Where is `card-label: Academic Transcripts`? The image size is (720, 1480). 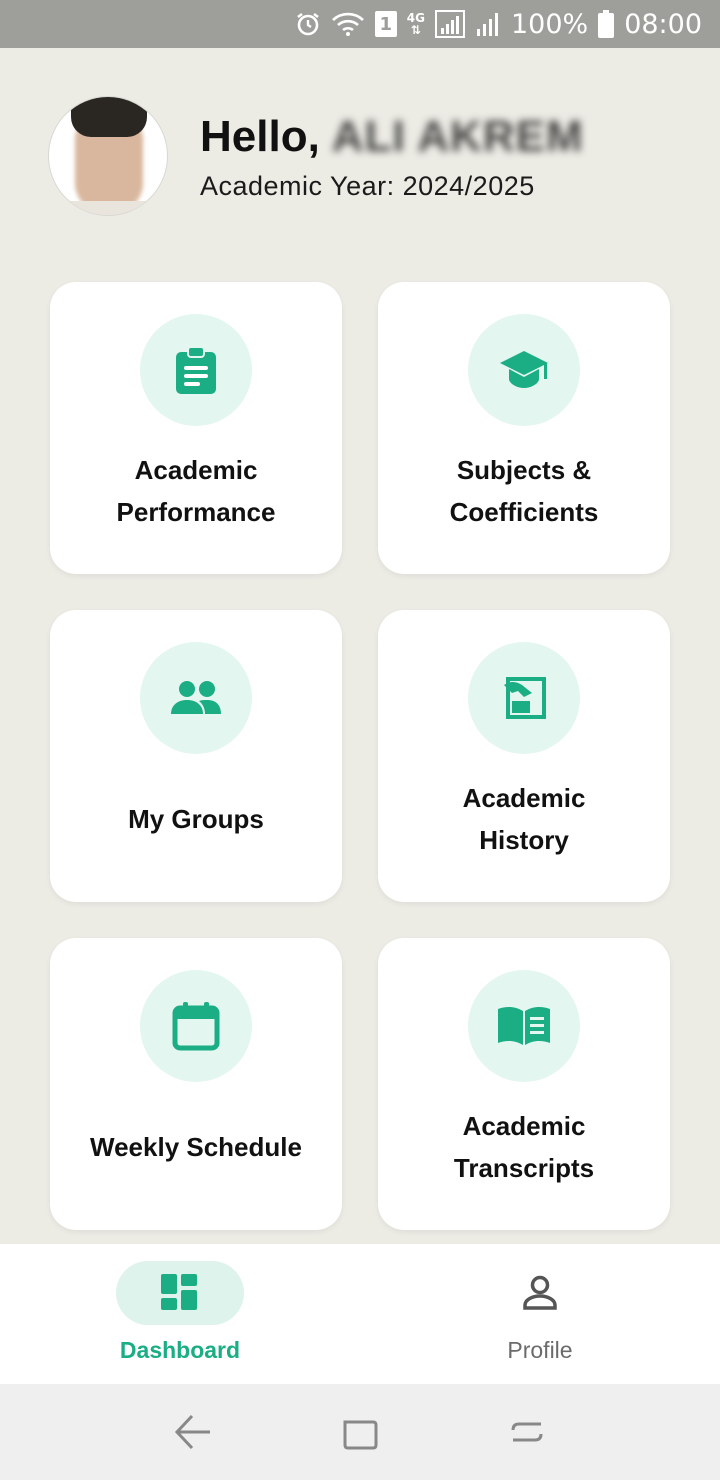
card-label: Academic Transcripts is located at coordinates (524, 1147).